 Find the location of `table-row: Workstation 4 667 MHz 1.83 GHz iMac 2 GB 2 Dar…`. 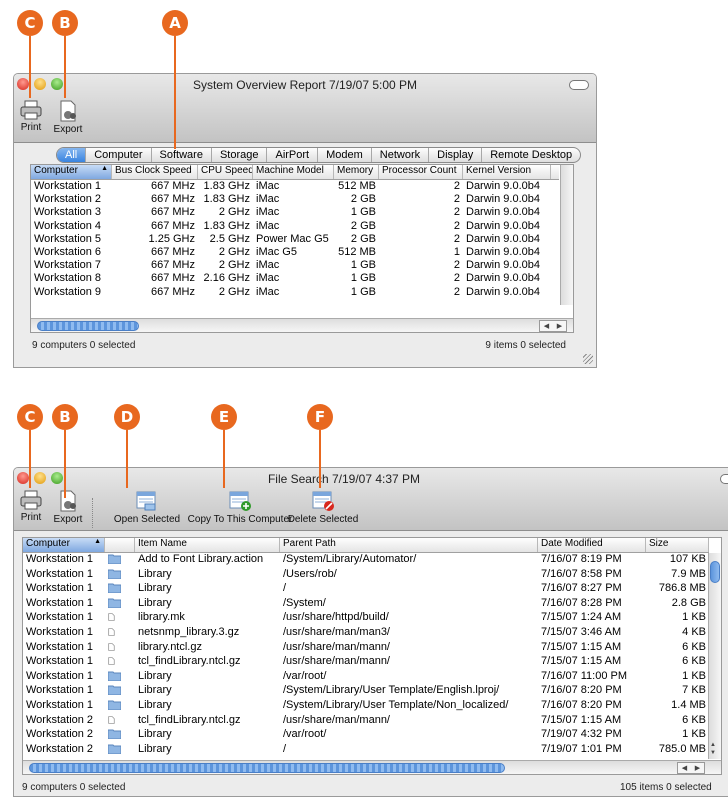

table-row: Workstation 4 667 MHz 1.83 GHz iMac 2 GB 2 Dar… is located at coordinates (291, 226).